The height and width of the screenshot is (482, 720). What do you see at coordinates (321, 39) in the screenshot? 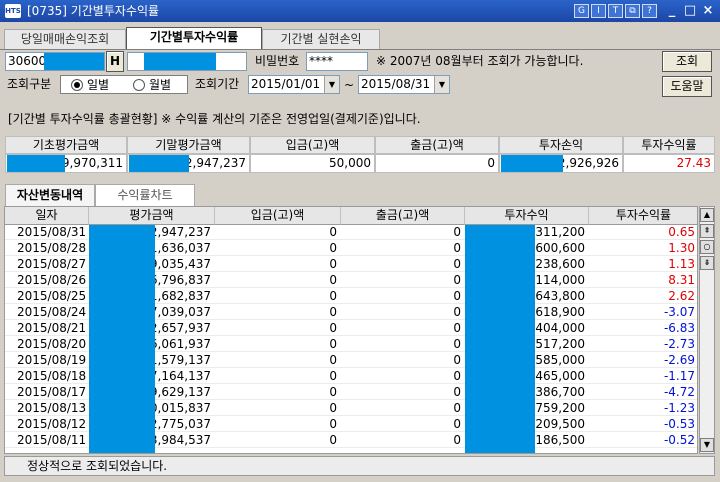
I see `tab-period-realized-pnl: 기간별 실현손익` at bounding box center [321, 39].